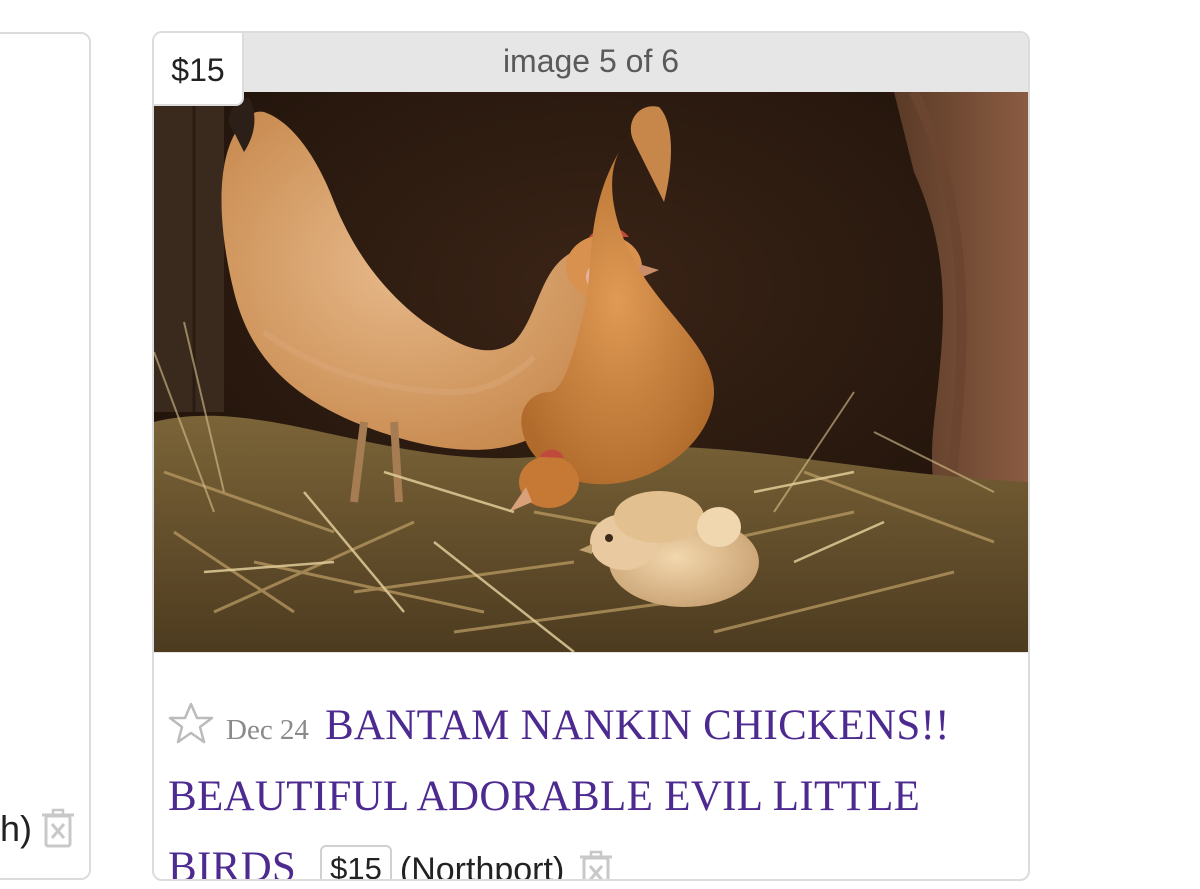 The image size is (1200, 889). I want to click on neighborhood-label: (Northport), so click(482, 866).